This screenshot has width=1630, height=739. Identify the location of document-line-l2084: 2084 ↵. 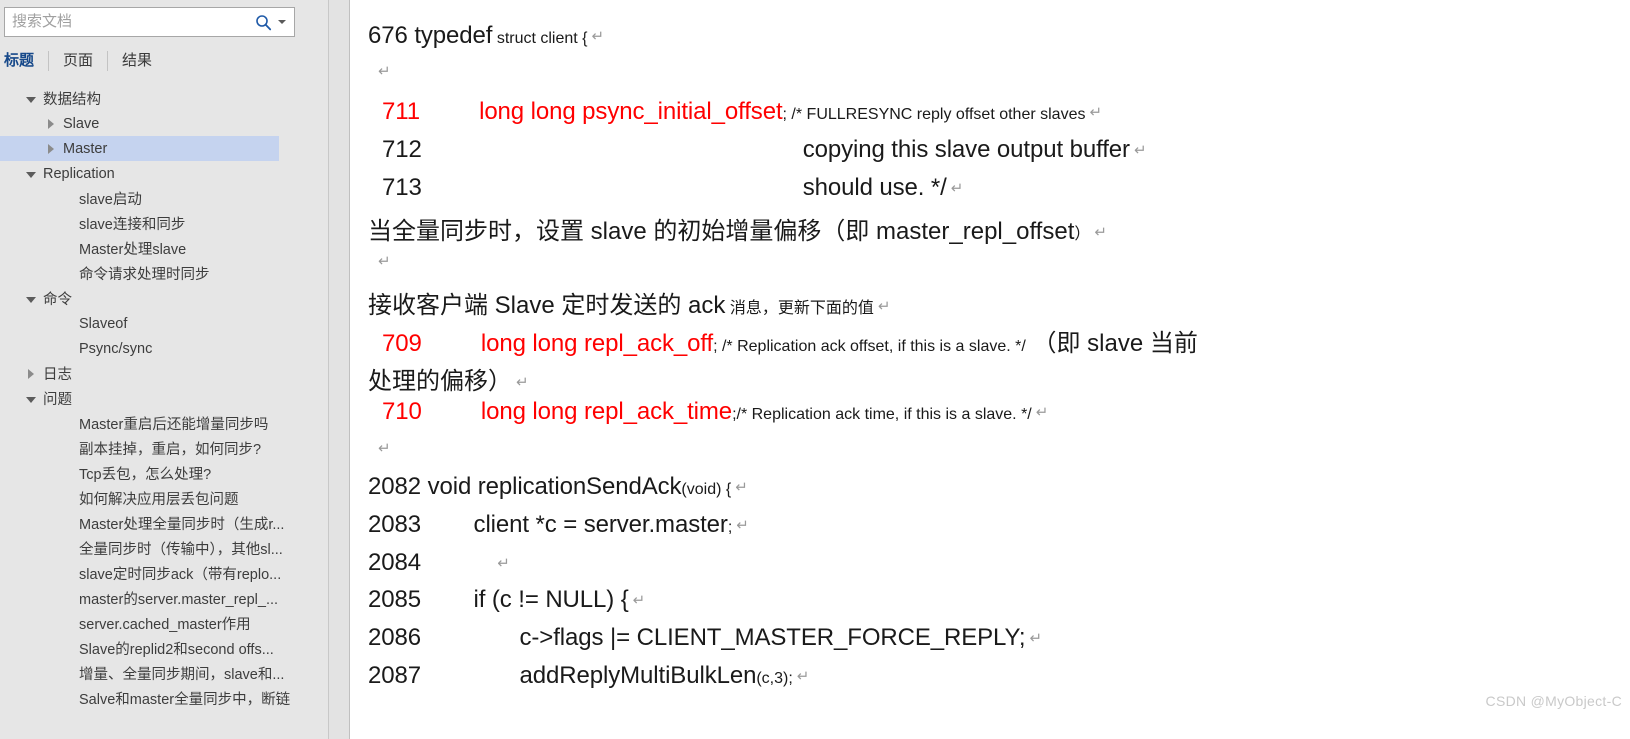
(439, 563).